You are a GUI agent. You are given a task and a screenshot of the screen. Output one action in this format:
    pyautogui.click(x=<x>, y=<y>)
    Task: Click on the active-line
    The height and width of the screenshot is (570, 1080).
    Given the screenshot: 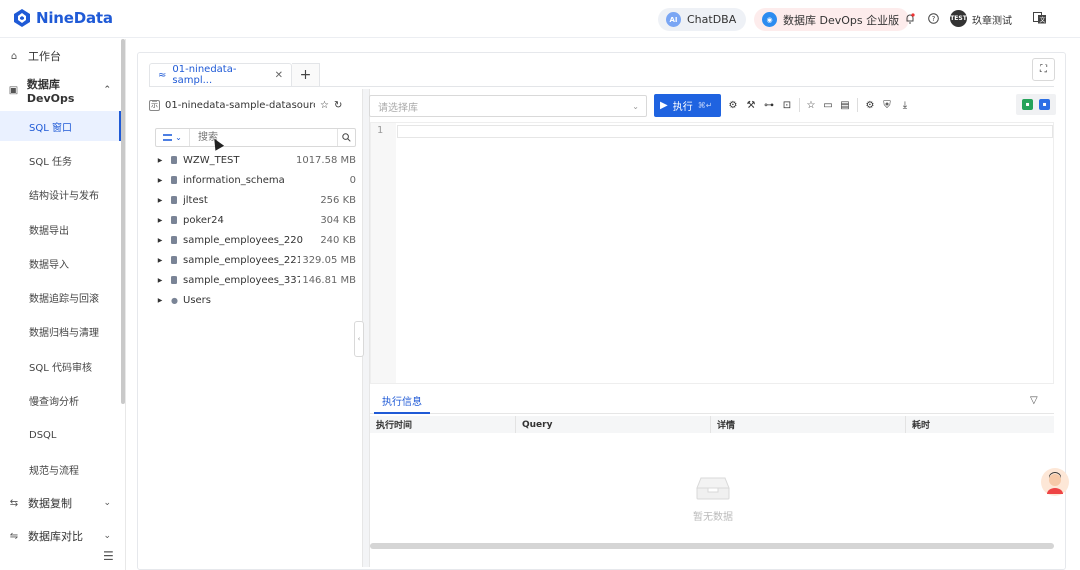 What is the action you would take?
    pyautogui.click(x=725, y=131)
    